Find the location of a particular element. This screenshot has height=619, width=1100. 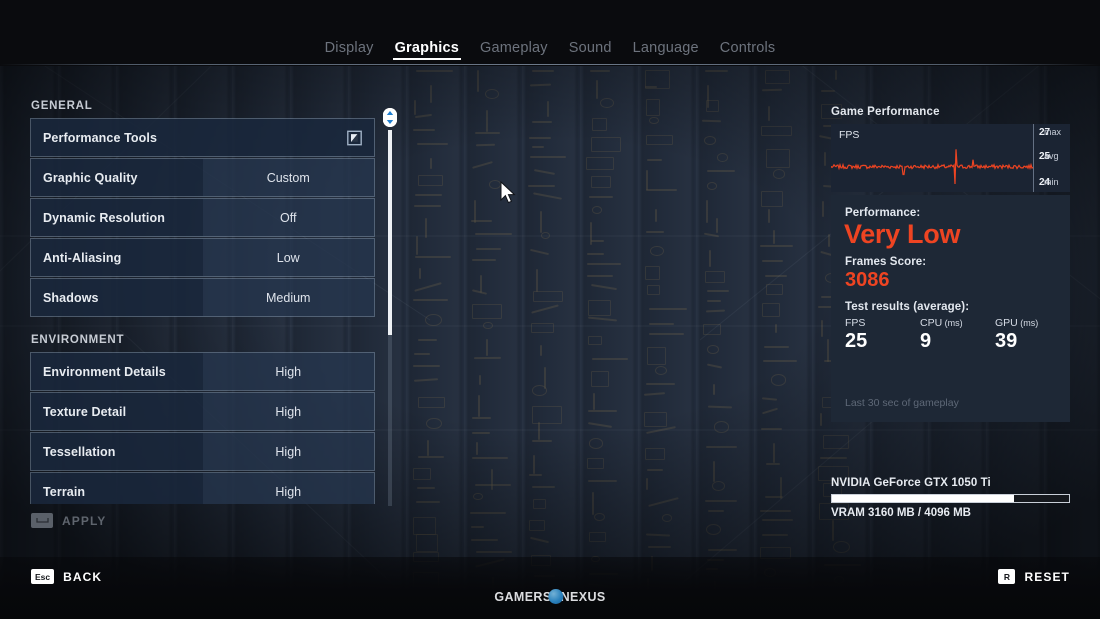

settings-scrollbar is located at coordinates (390, 307).